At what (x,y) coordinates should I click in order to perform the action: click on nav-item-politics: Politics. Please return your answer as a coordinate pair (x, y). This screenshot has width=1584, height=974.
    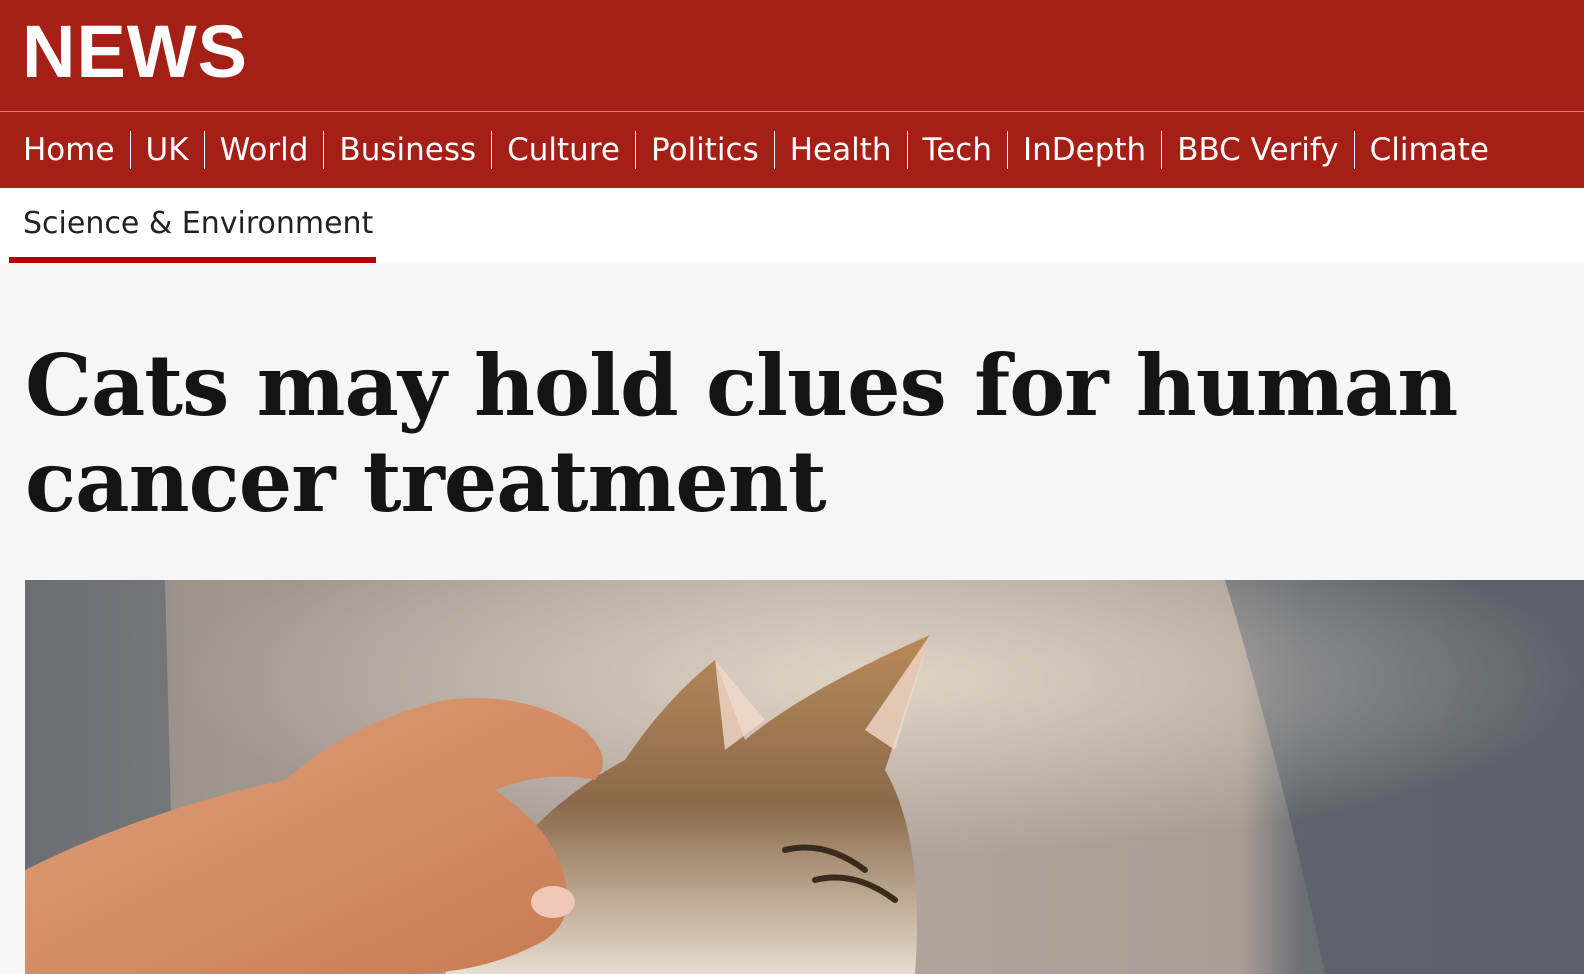
    Looking at the image, I should click on (704, 150).